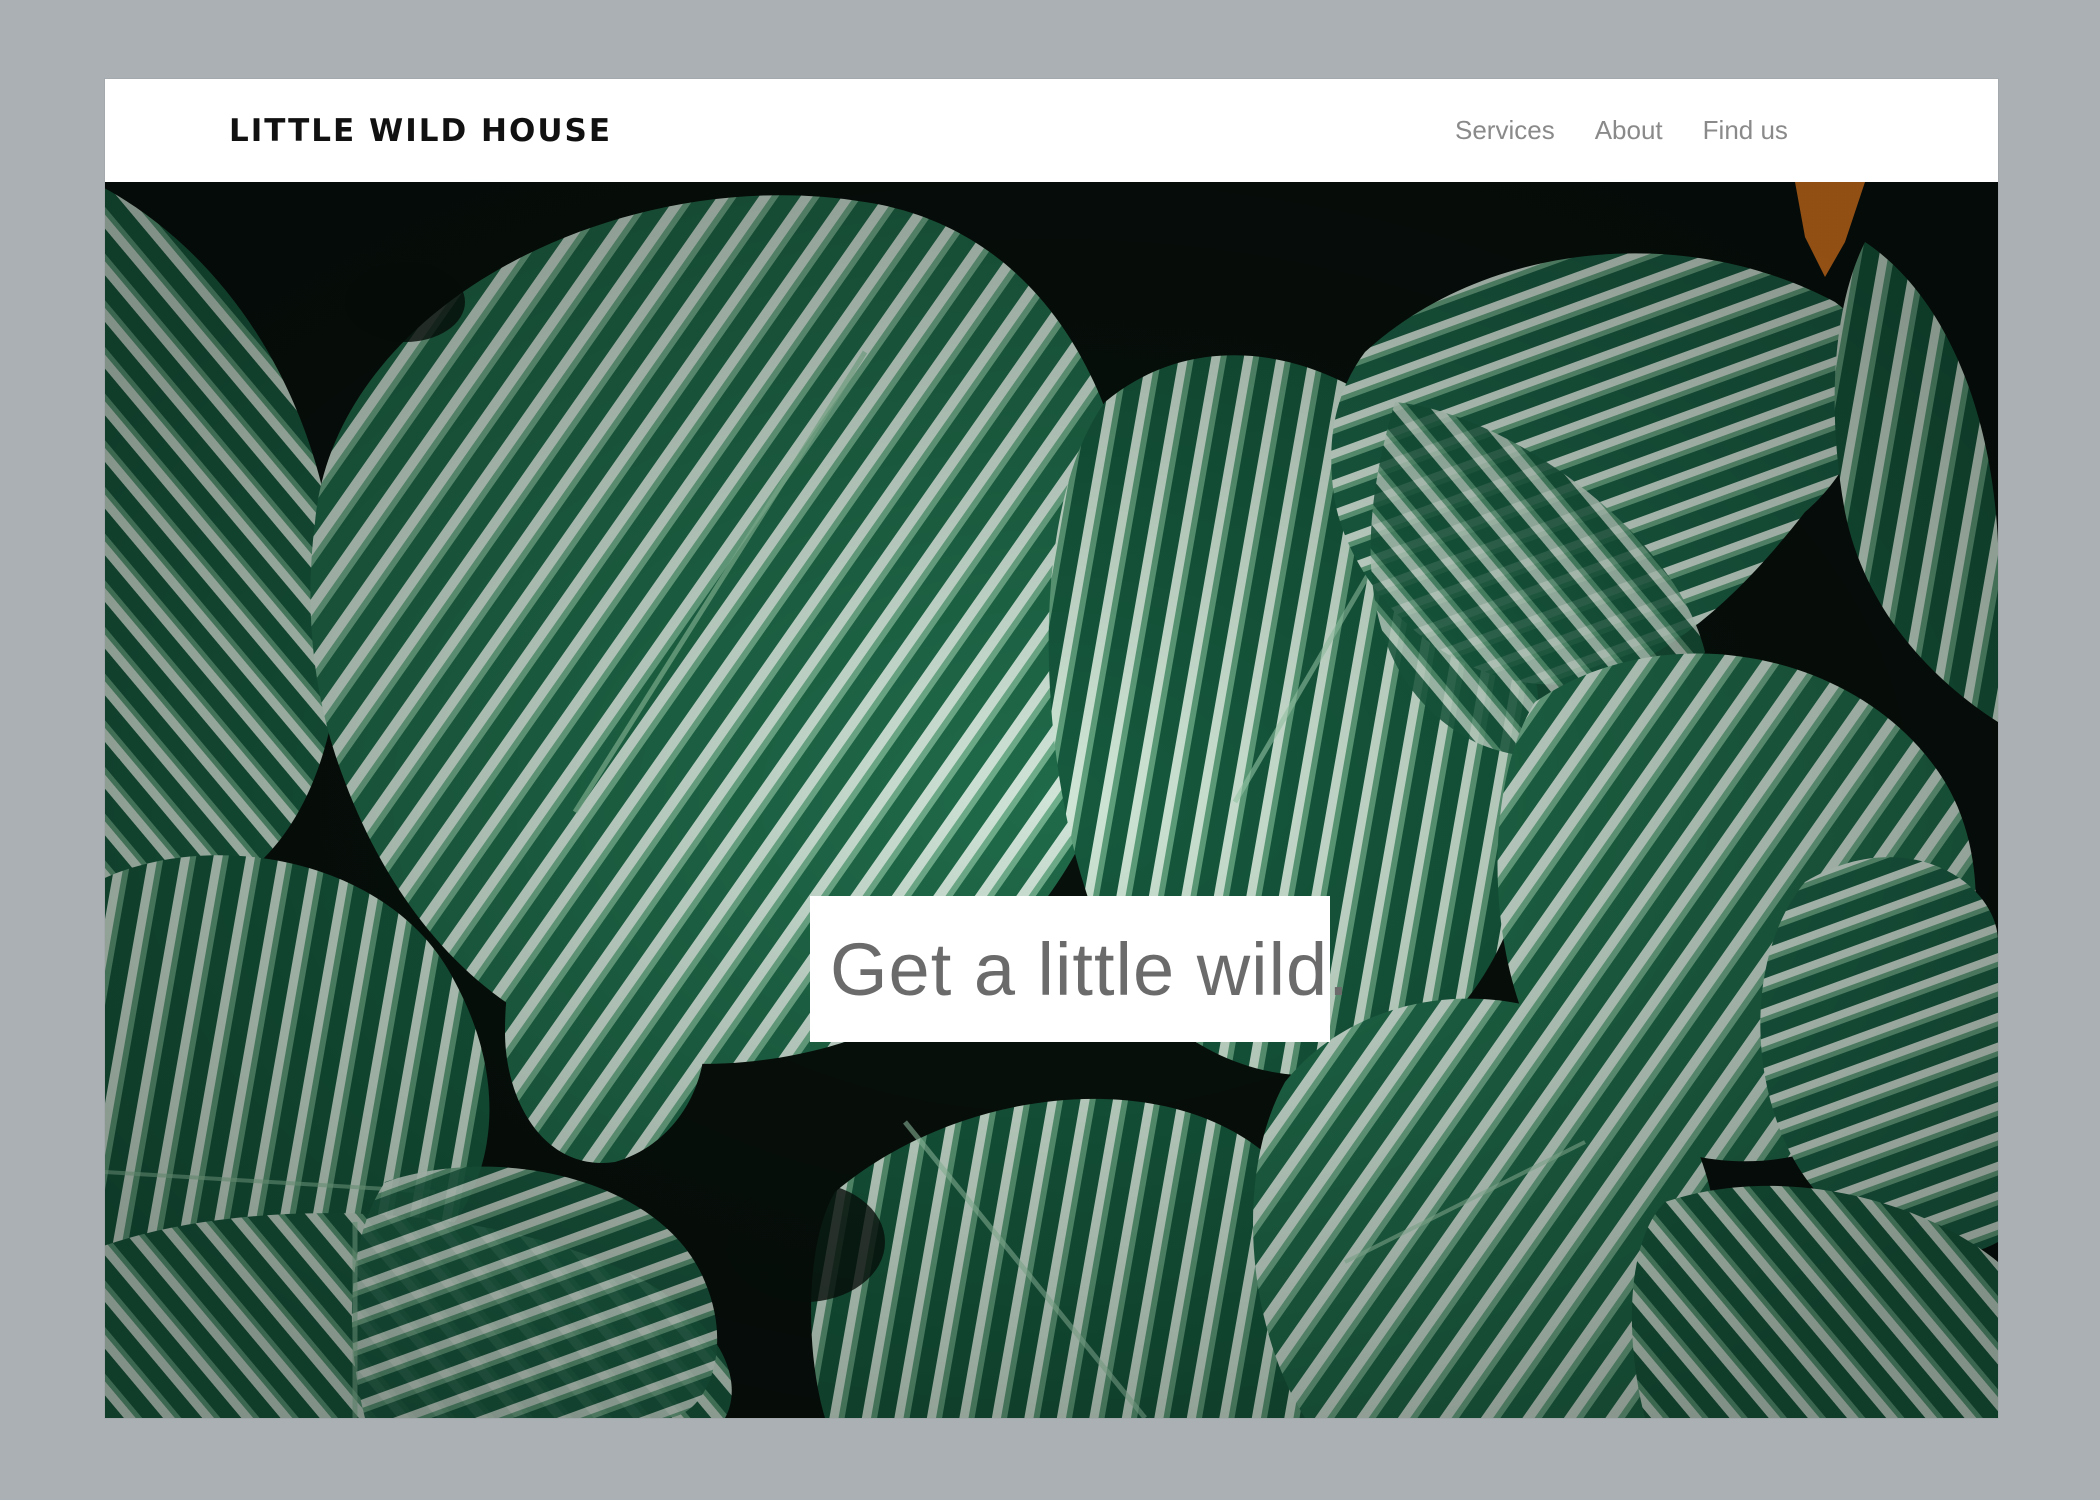 The width and height of the screenshot is (2100, 1500). What do you see at coordinates (1629, 130) in the screenshot?
I see `nav-item-about: About` at bounding box center [1629, 130].